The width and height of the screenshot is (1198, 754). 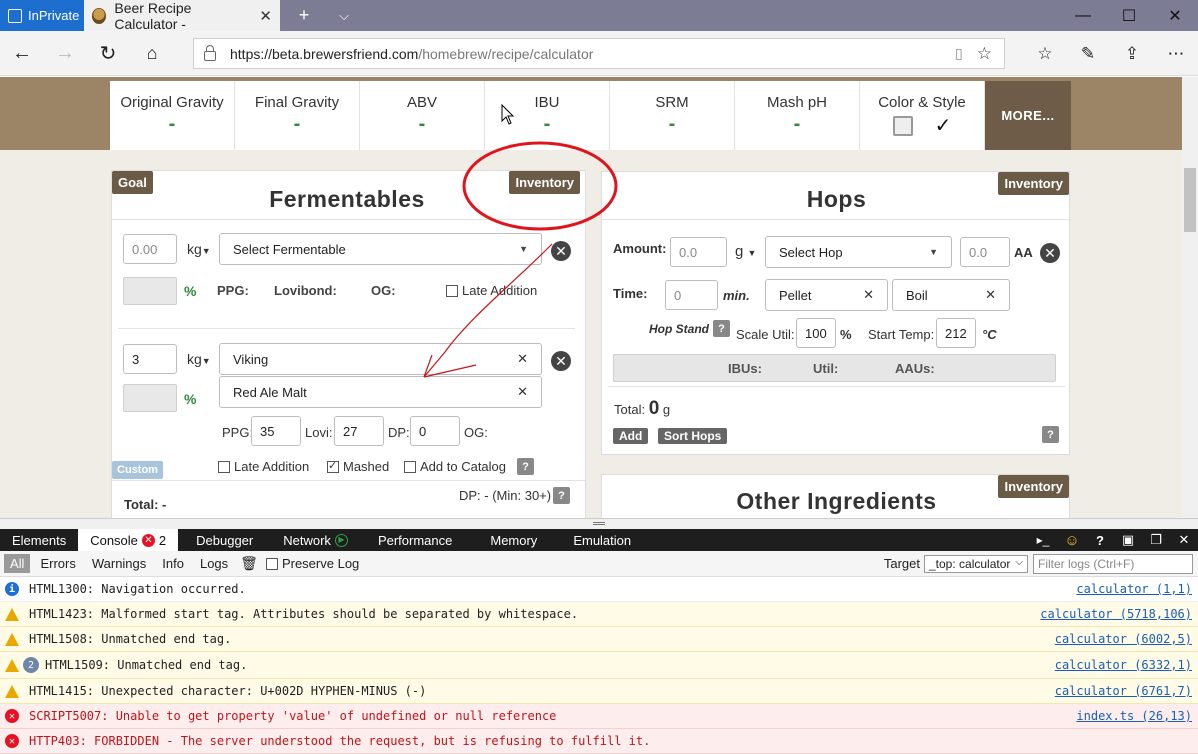 What do you see at coordinates (970, 563) in the screenshot?
I see `target-value: _top: calculator` at bounding box center [970, 563].